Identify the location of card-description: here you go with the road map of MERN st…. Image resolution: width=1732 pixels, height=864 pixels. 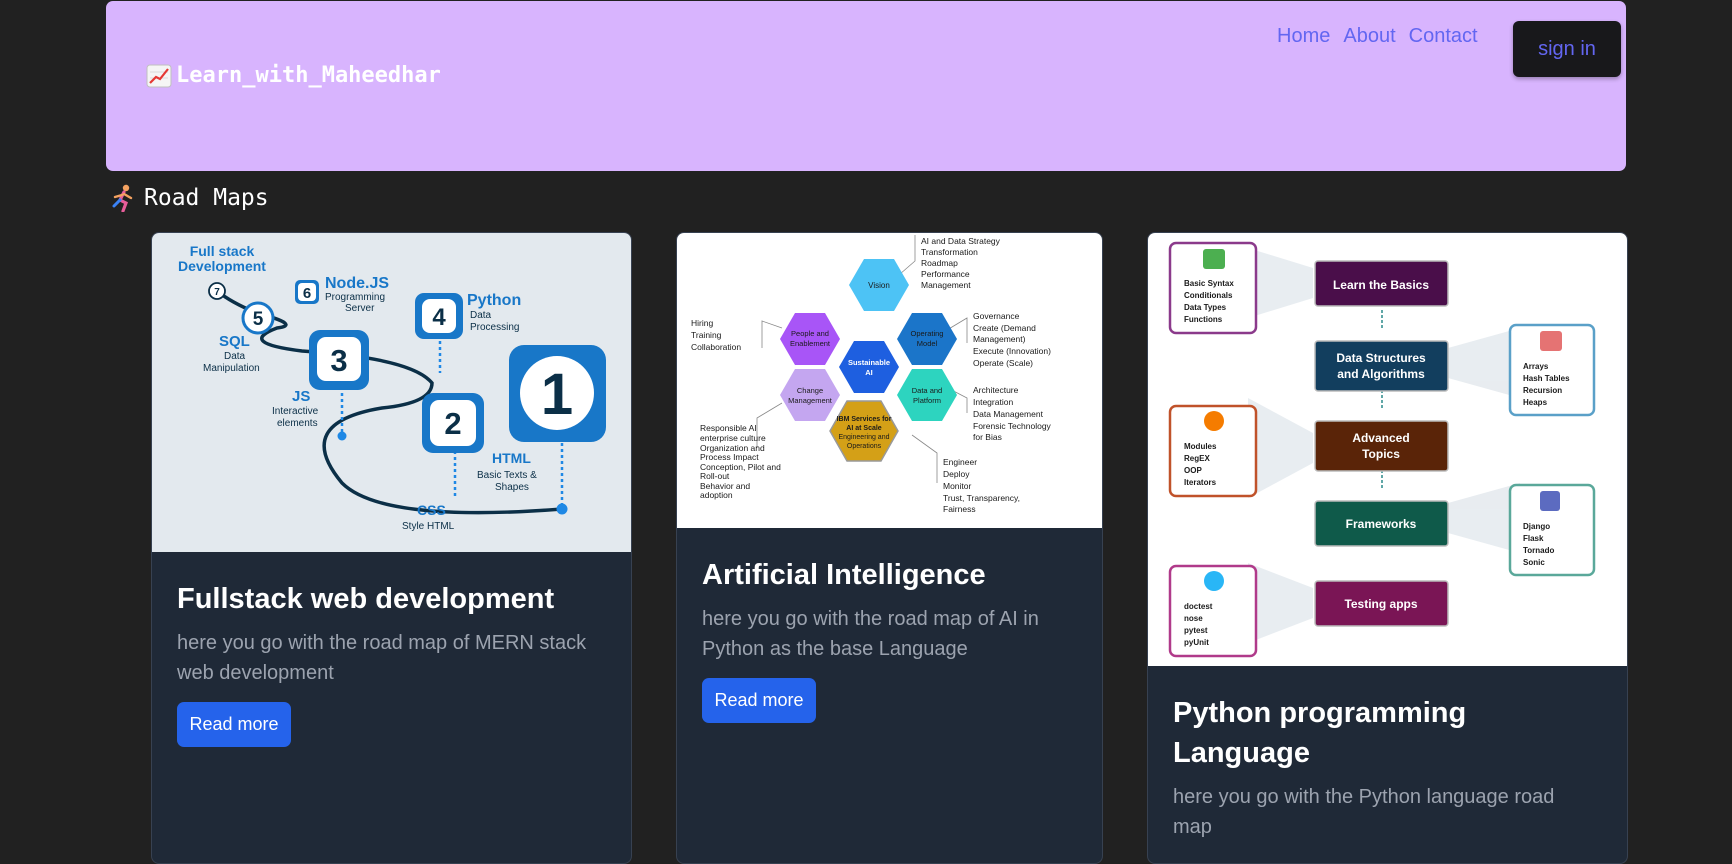
(382, 658).